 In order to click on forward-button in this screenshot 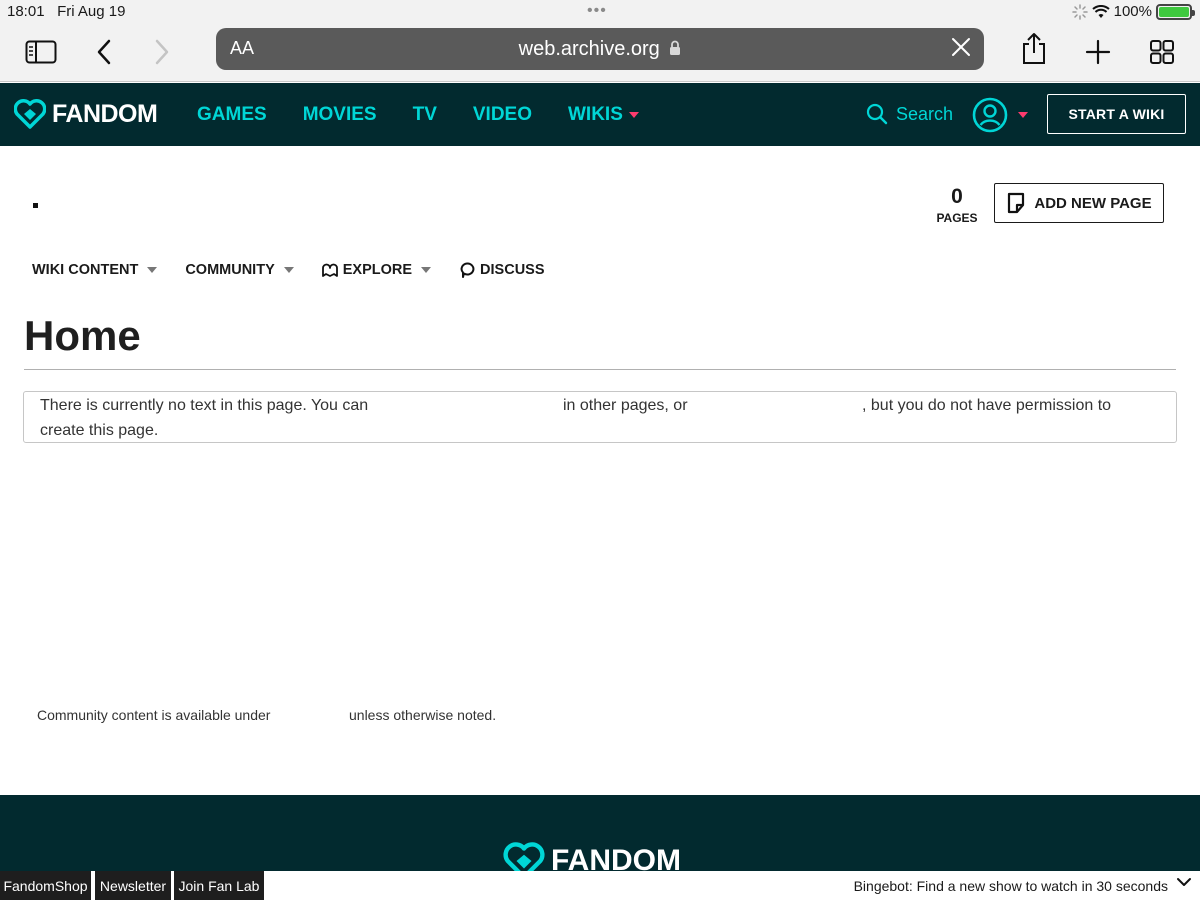, I will do `click(162, 52)`.